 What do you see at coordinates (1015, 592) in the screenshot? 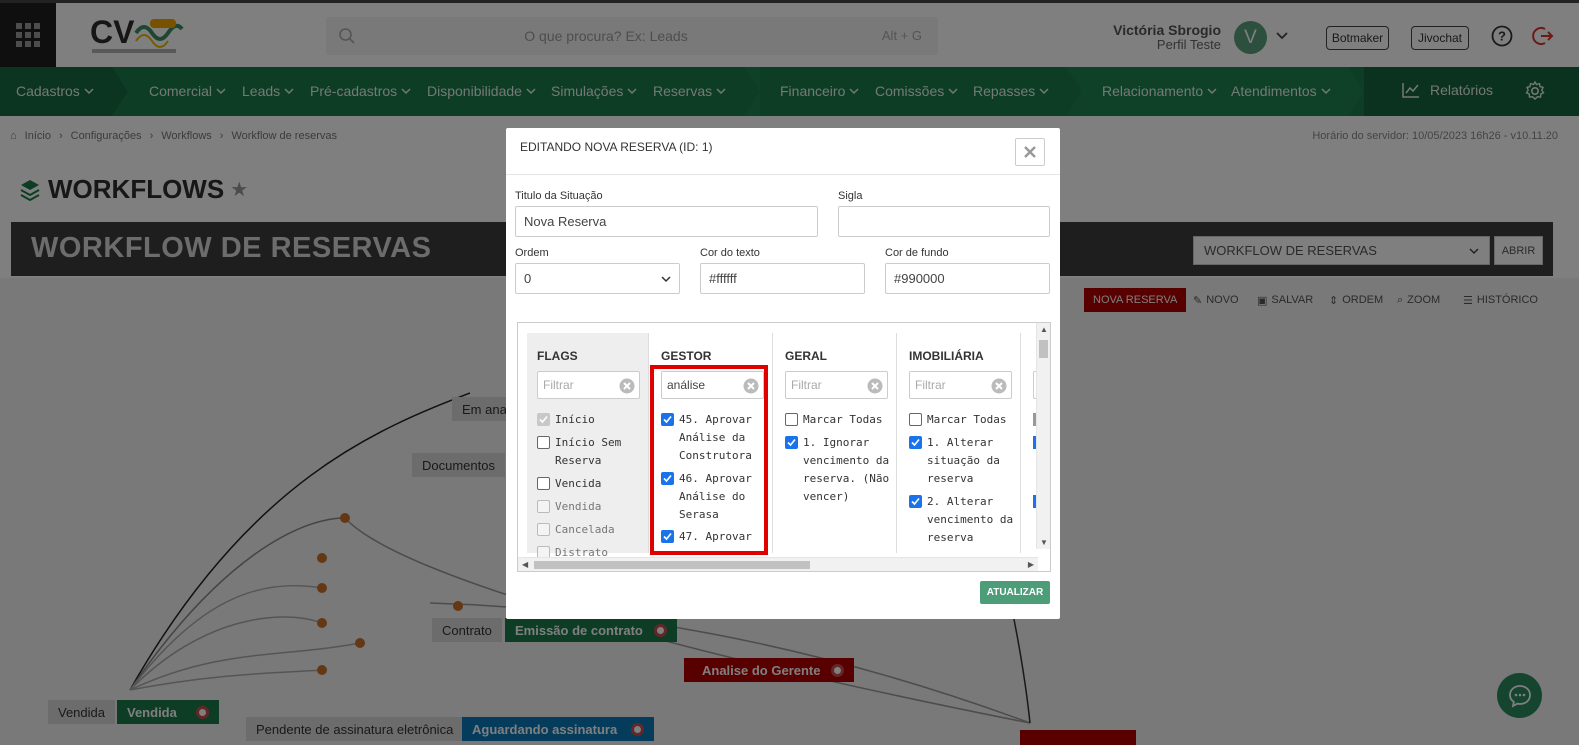
I see `update-button: ATUALIZAR` at bounding box center [1015, 592].